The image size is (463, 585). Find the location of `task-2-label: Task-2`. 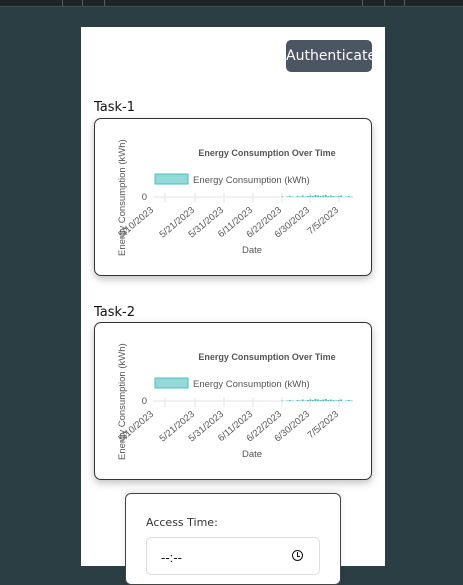

task-2-label: Task-2 is located at coordinates (115, 312).